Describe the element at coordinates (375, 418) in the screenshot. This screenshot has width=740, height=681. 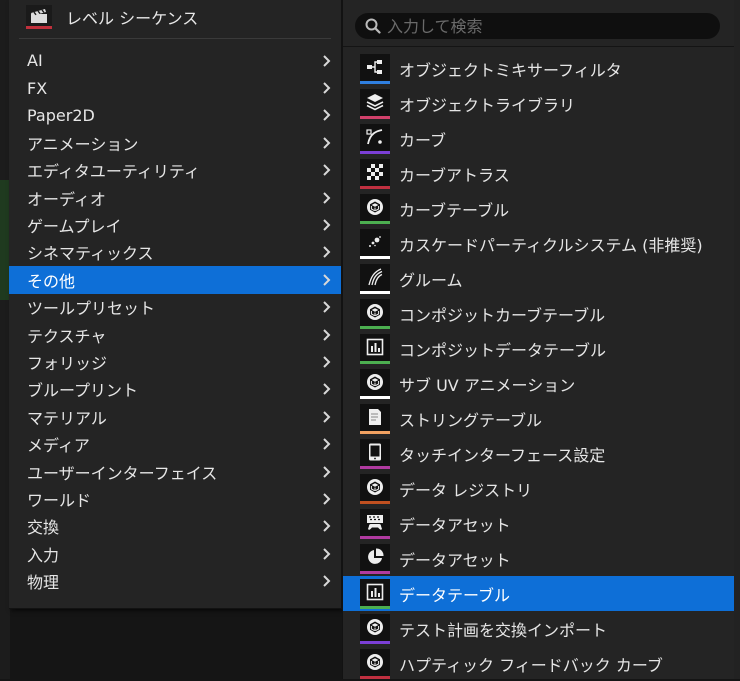
I see `document-icon` at that location.